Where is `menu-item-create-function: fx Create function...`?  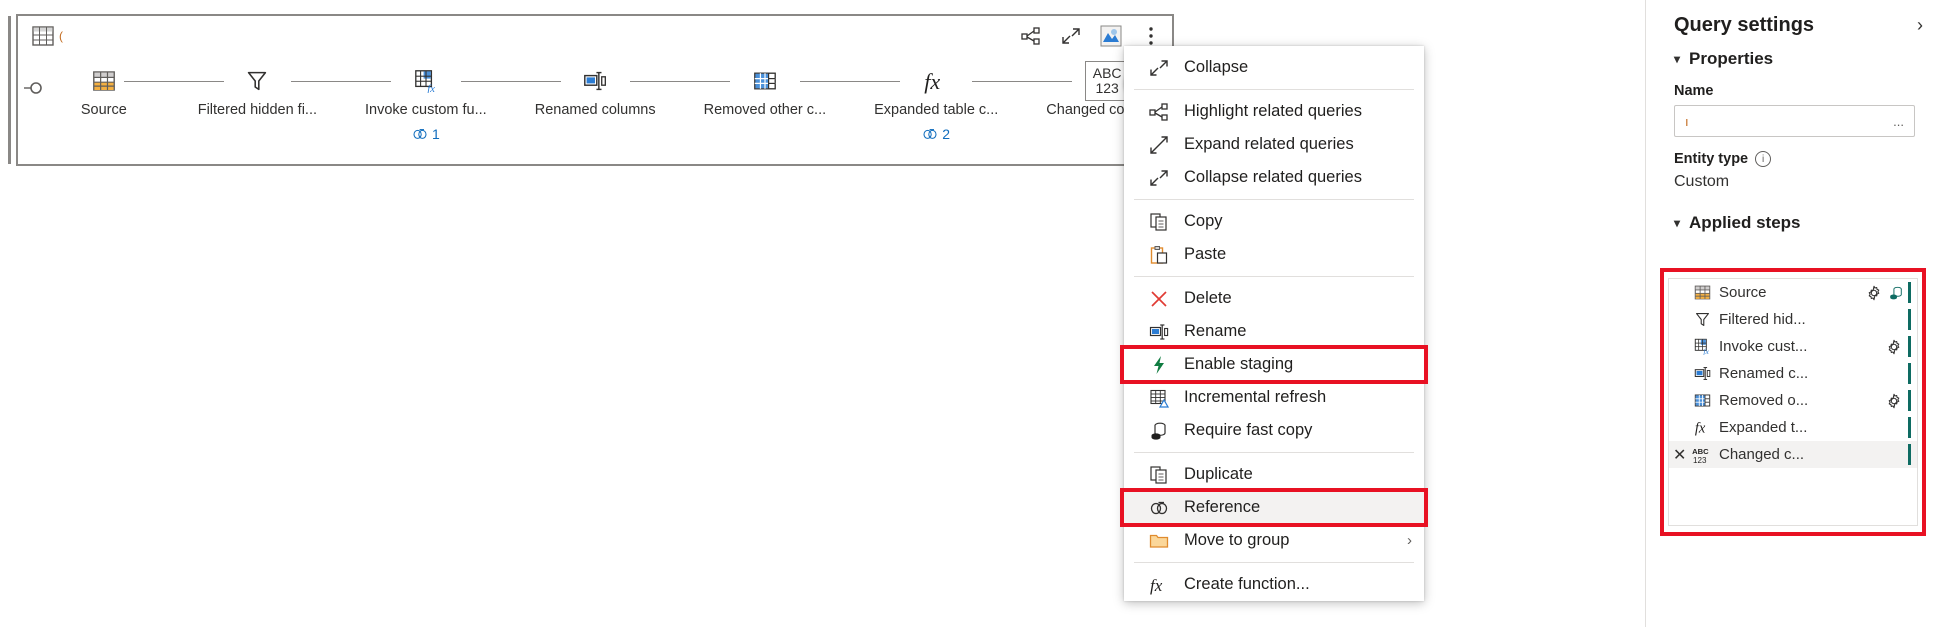
menu-item-create-function: fx Create function... is located at coordinates (1274, 584).